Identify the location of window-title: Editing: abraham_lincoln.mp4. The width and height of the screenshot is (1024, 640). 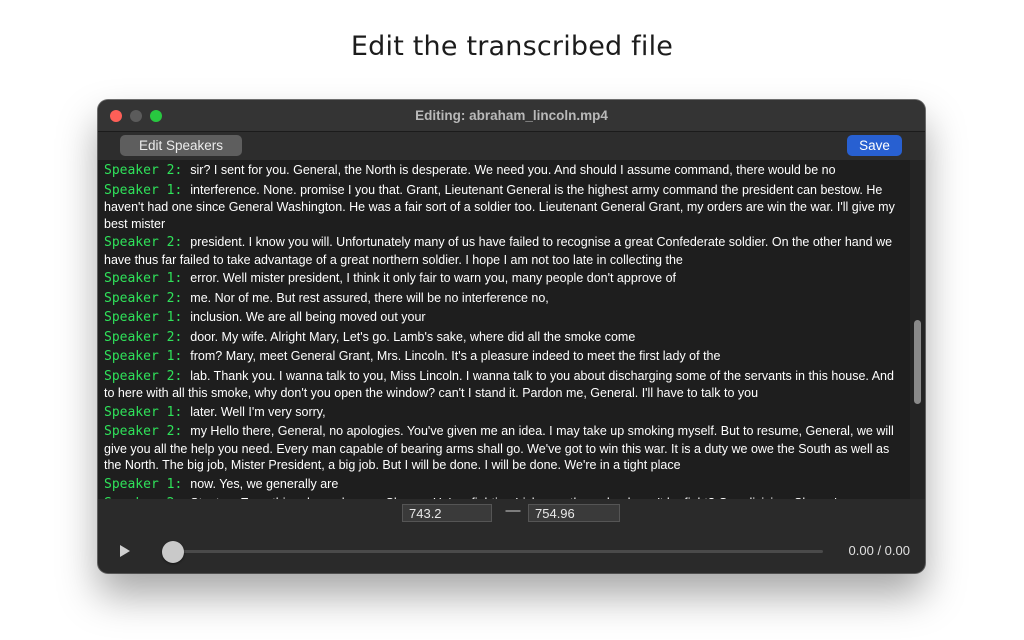
(511, 115).